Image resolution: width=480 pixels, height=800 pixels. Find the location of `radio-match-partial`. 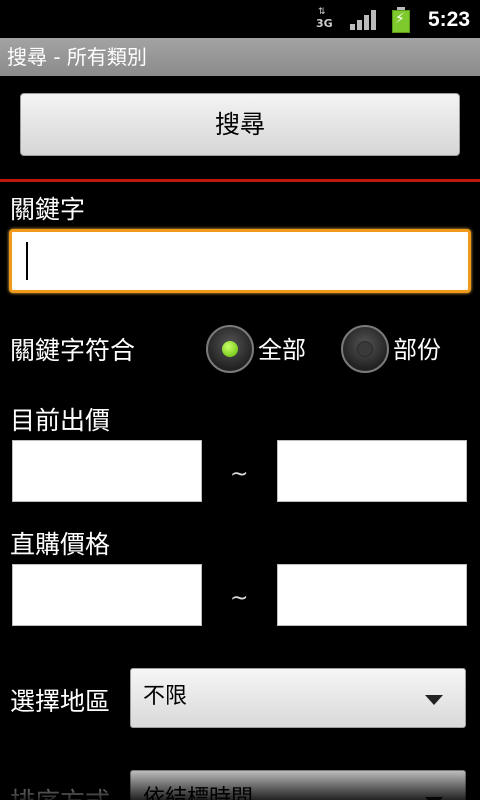

radio-match-partial is located at coordinates (365, 349).